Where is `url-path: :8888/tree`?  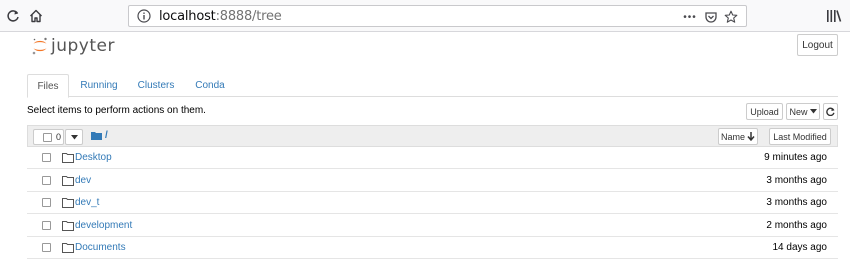
url-path: :8888/tree is located at coordinates (248, 16).